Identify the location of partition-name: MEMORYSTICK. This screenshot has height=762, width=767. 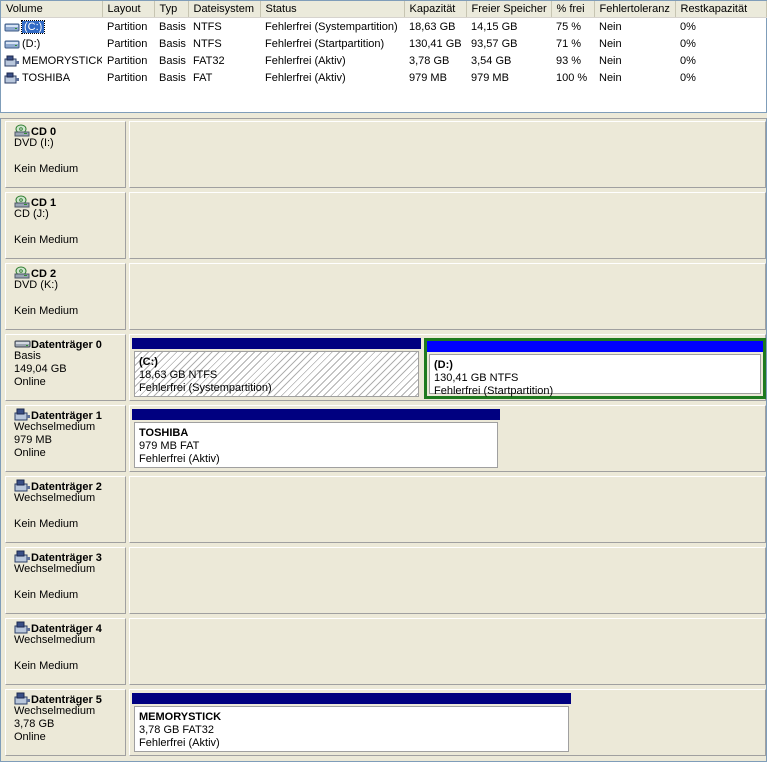
(180, 717).